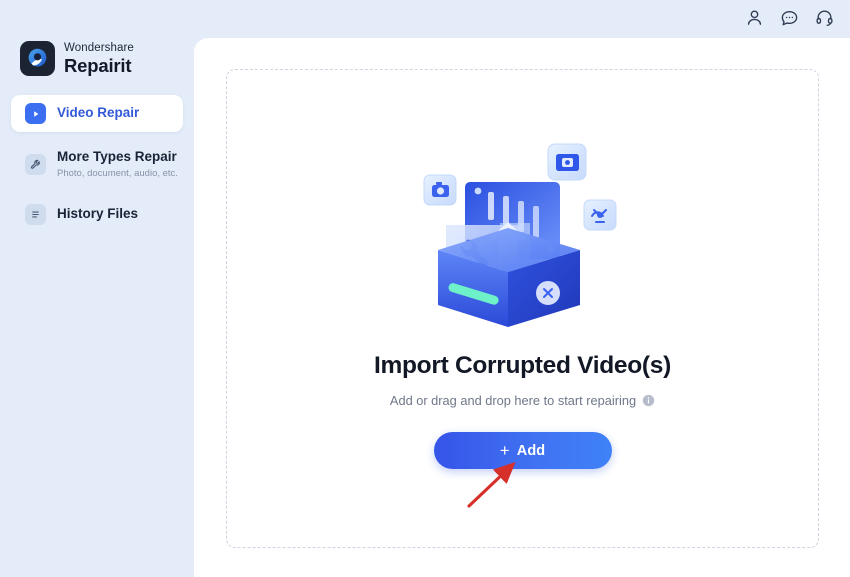 This screenshot has height=577, width=850. Describe the element at coordinates (599, 215) in the screenshot. I see `floating-card-glitch` at that location.